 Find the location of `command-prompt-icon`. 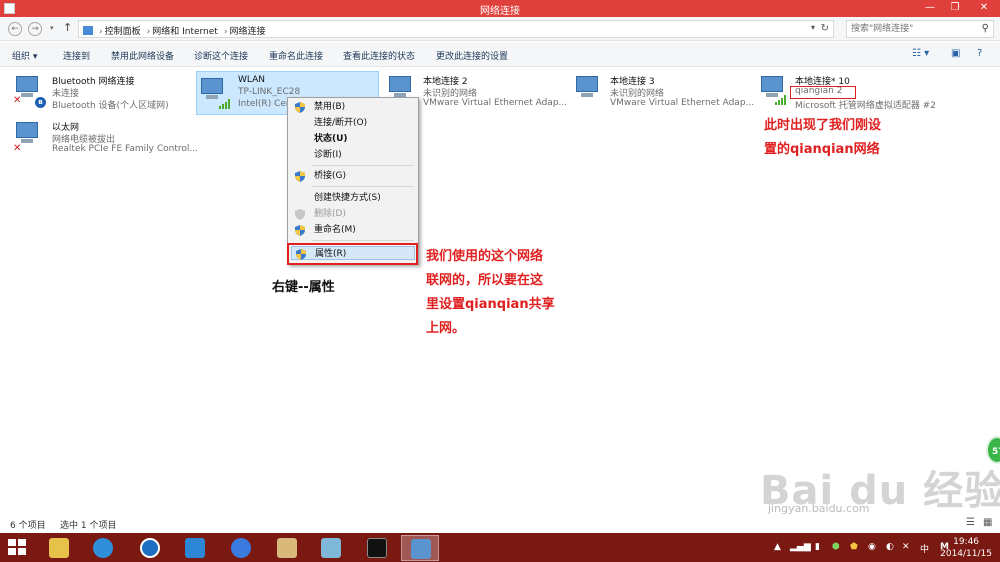

command-prompt-icon is located at coordinates (377, 548).